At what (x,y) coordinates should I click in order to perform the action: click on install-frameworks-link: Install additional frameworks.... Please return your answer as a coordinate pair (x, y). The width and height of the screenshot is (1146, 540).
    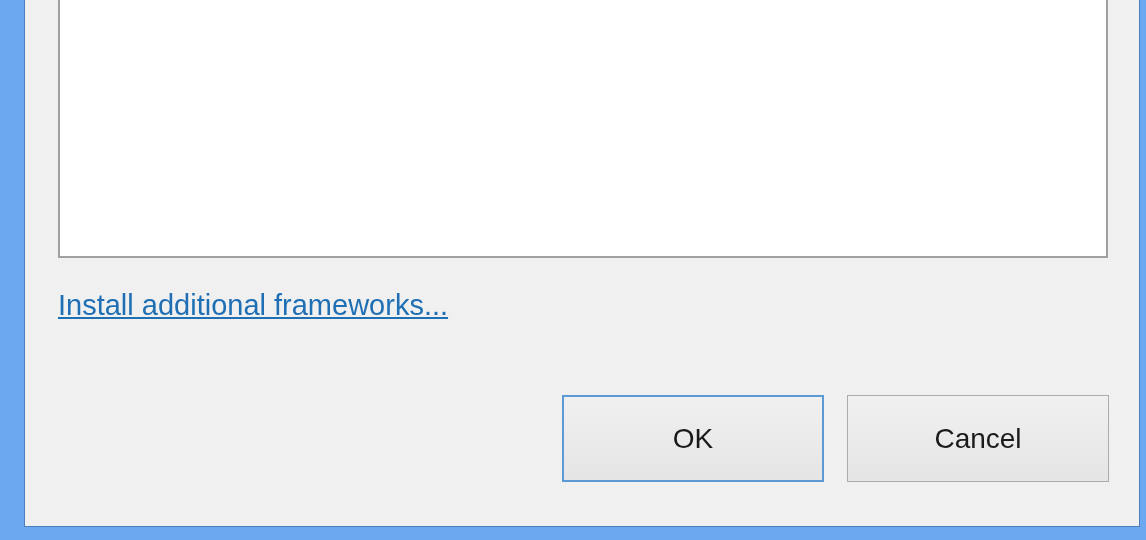
    Looking at the image, I should click on (253, 306).